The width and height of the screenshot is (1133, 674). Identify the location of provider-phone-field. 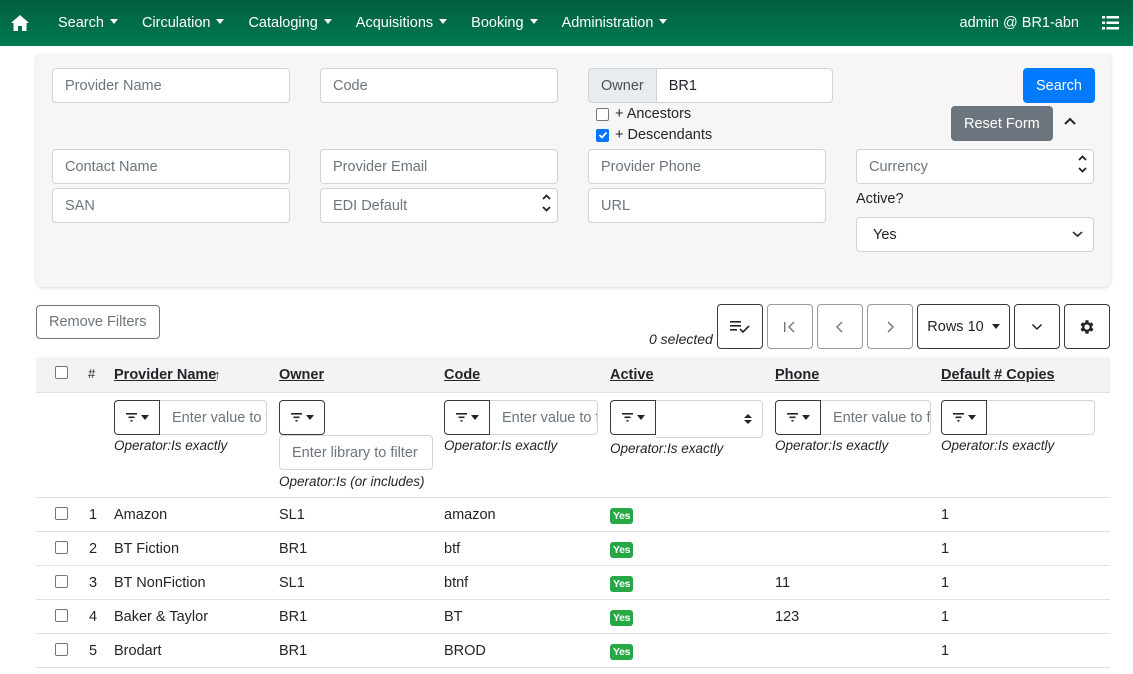
(707, 166).